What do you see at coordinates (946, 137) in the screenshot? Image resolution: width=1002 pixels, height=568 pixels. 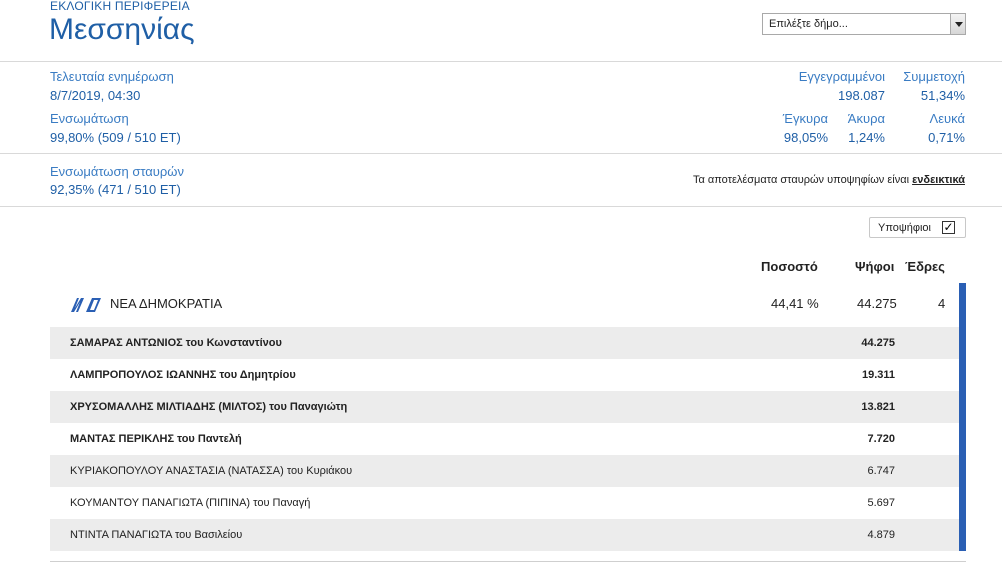 I see `blank-value: 0,71%` at bounding box center [946, 137].